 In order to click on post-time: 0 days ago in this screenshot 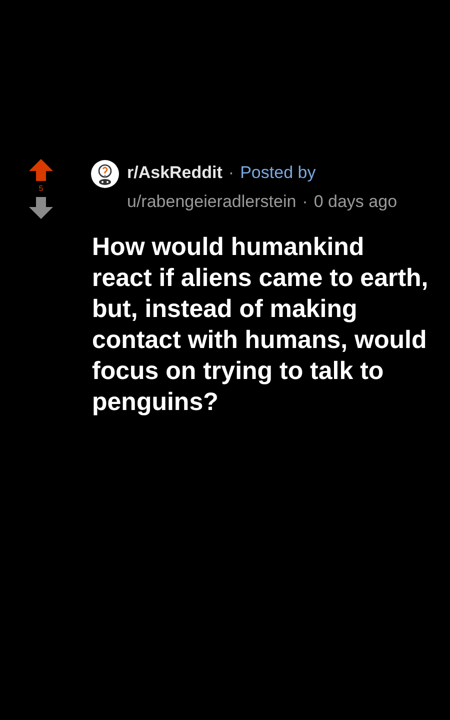, I will do `click(356, 202)`.